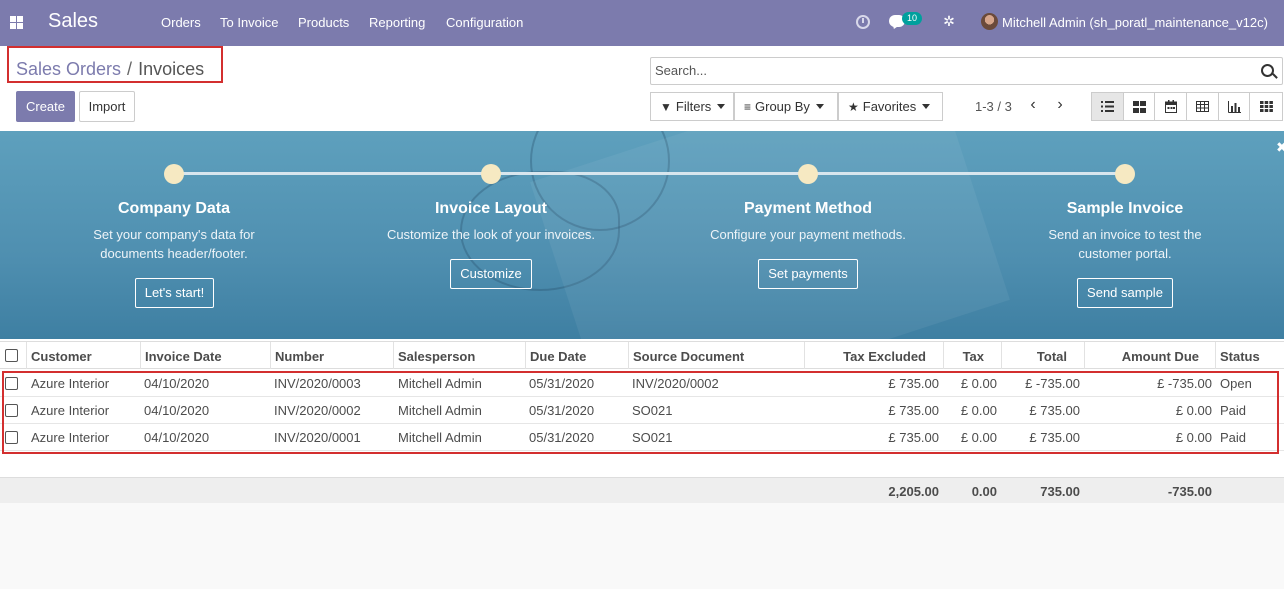 Image resolution: width=1284 pixels, height=589 pixels. What do you see at coordinates (11, 355) in the screenshot?
I see `select-all-checkbox` at bounding box center [11, 355].